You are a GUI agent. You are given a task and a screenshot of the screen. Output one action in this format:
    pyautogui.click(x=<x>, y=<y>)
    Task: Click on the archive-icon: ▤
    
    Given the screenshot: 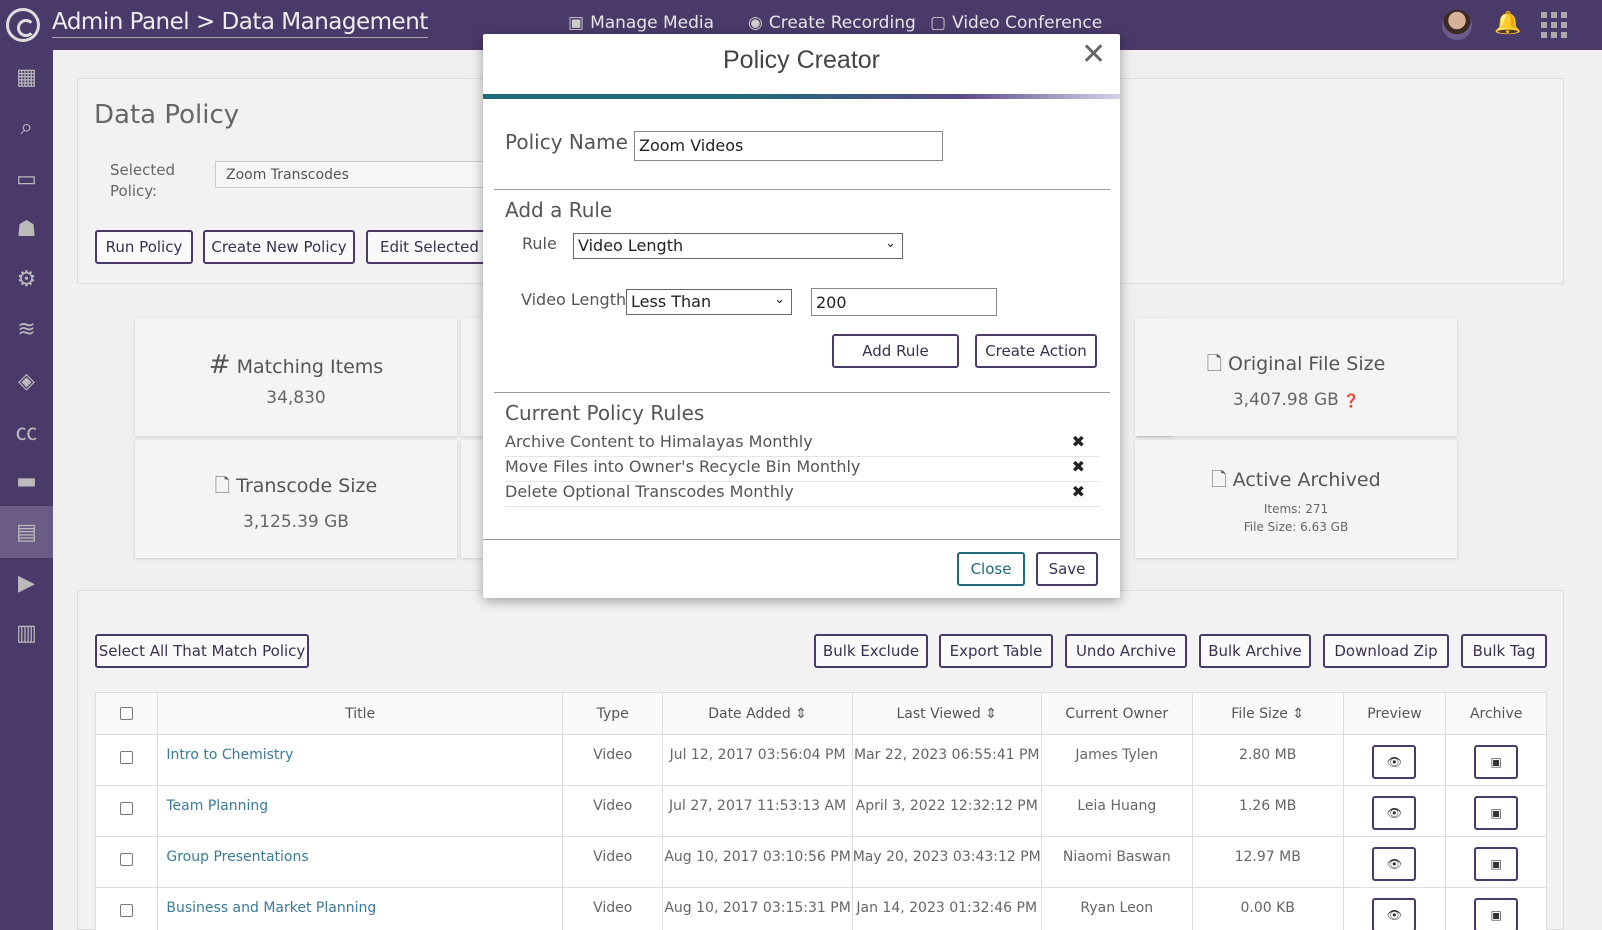 What is the action you would take?
    pyautogui.click(x=26, y=532)
    